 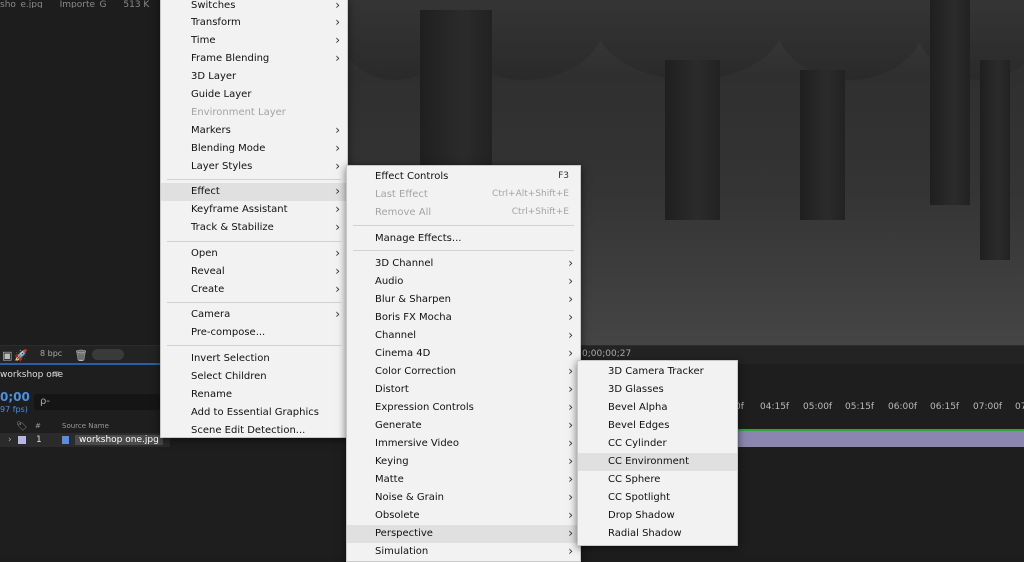 I want to click on effect-menu-item-immersive-video: Immersive Video ›, so click(x=463, y=444).